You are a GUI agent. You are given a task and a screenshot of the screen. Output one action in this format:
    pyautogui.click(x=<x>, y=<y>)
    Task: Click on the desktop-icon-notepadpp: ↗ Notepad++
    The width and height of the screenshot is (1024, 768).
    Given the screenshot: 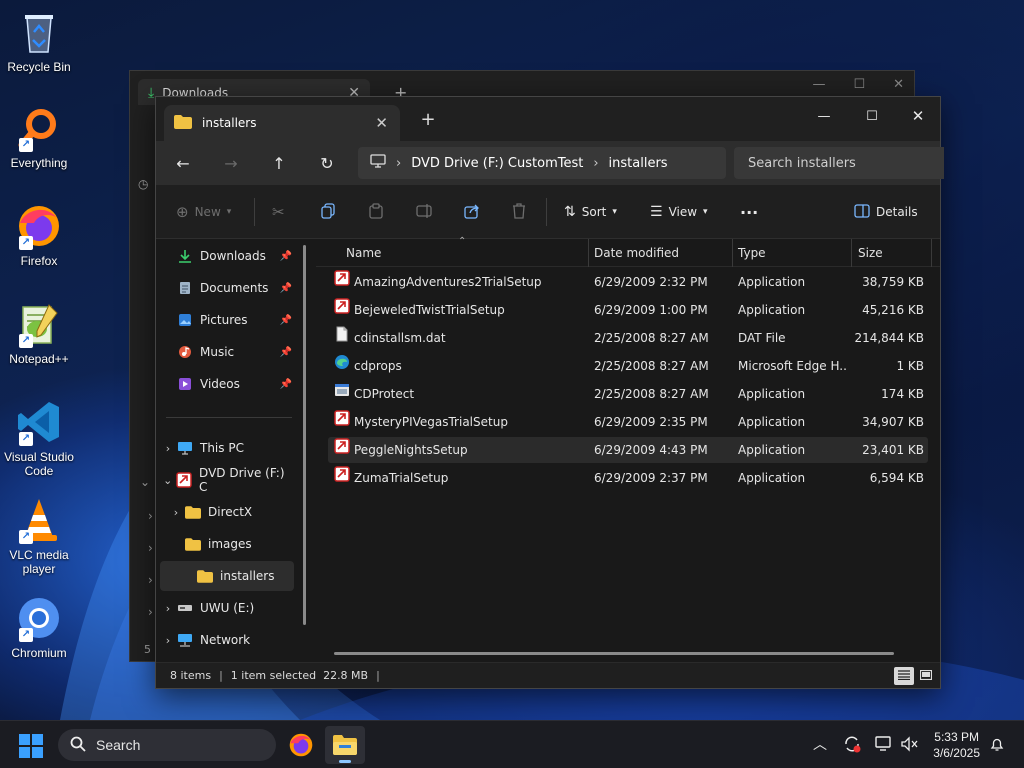 What is the action you would take?
    pyautogui.click(x=39, y=333)
    